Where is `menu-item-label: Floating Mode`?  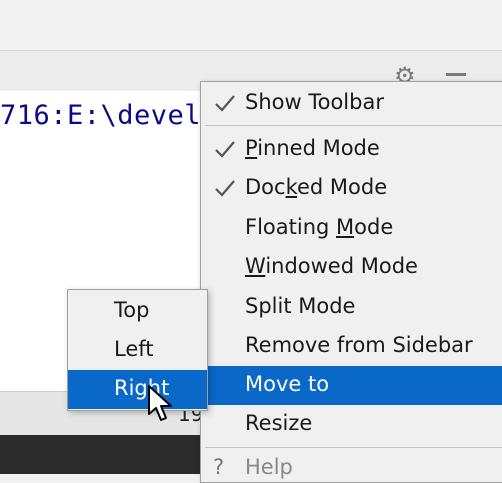
menu-item-label: Floating Mode is located at coordinates (319, 227).